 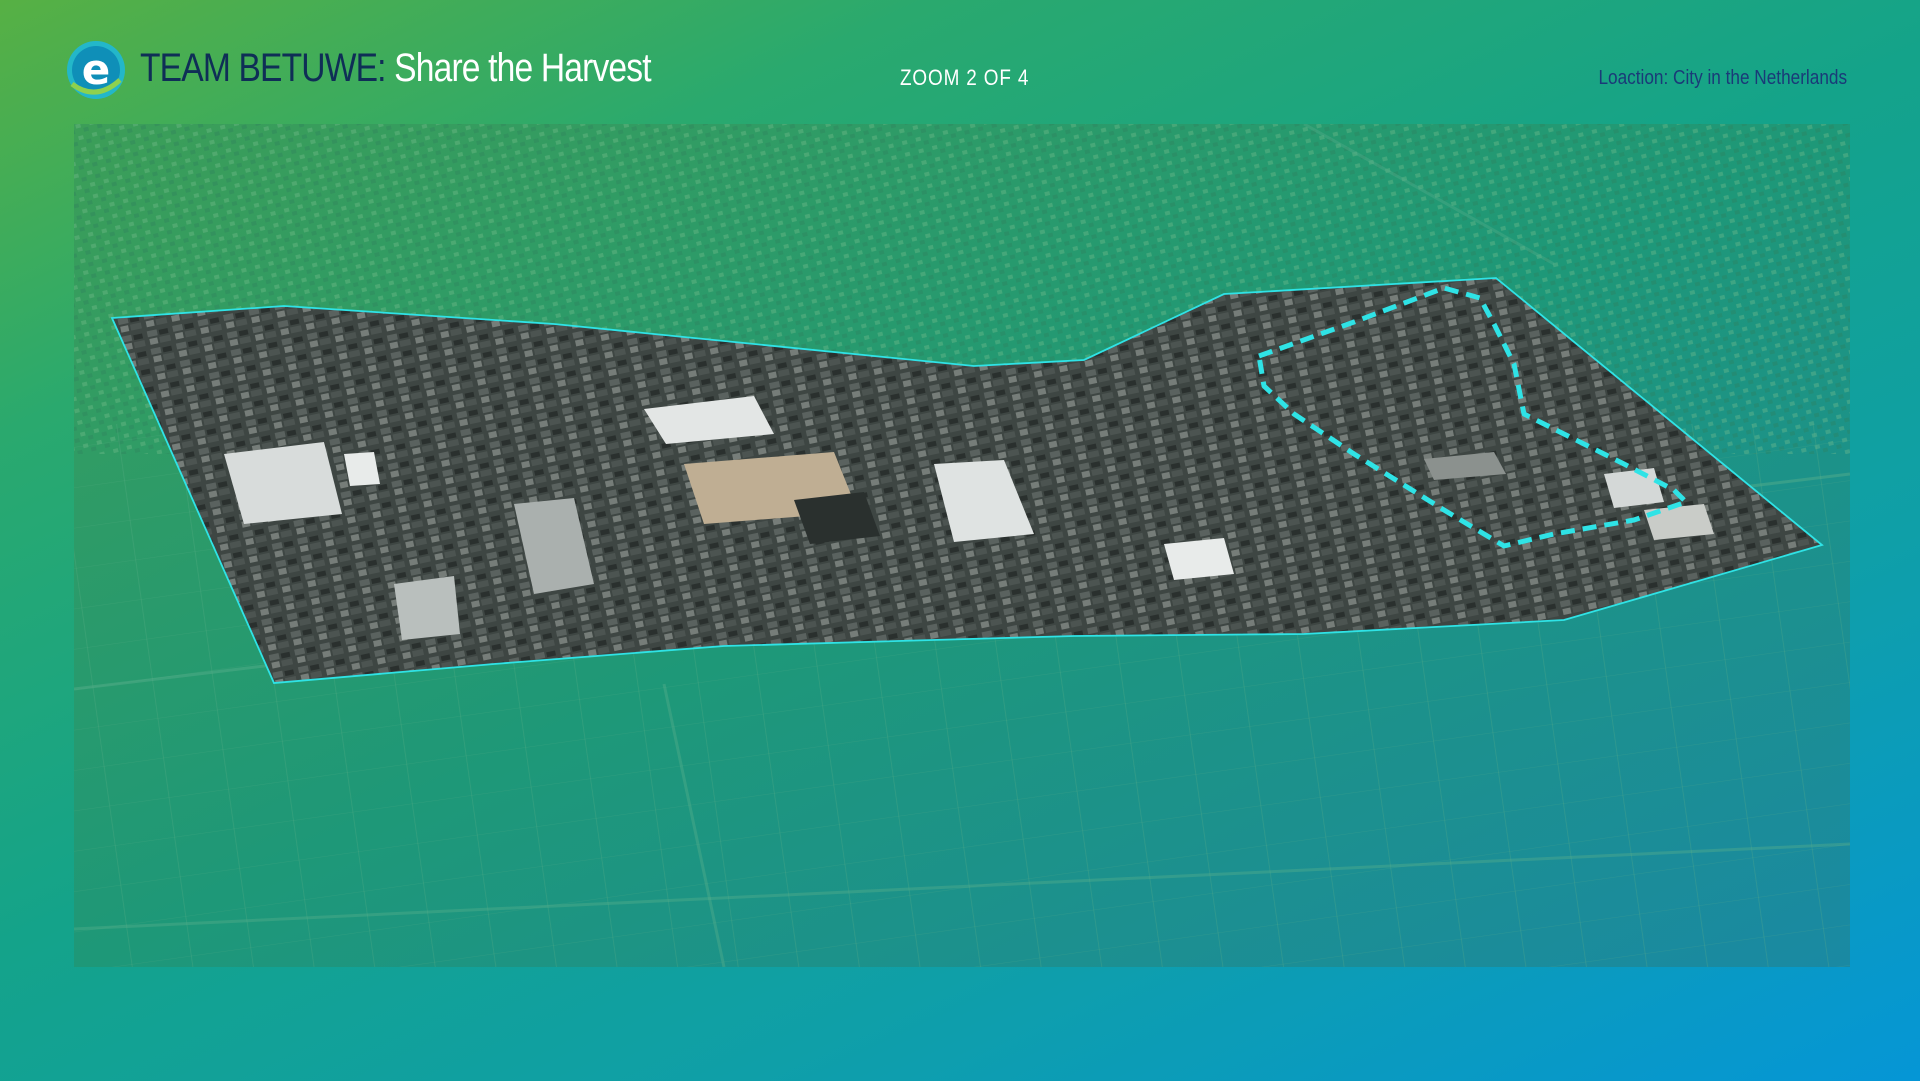 I want to click on team-logo-icon: e, so click(x=96, y=70).